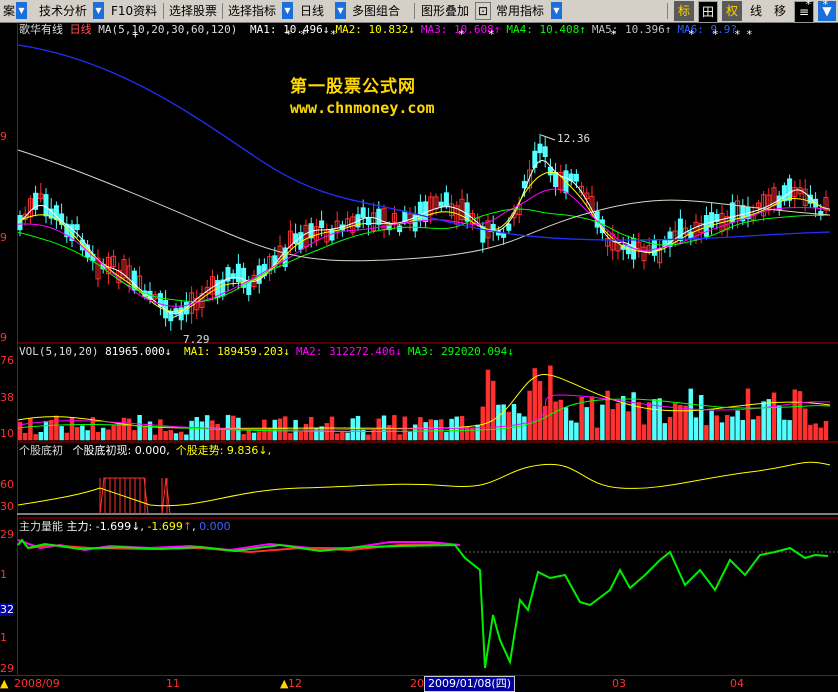 The width and height of the screenshot is (838, 692). I want to click on force-arrow-2: ↑, so click(187, 526).